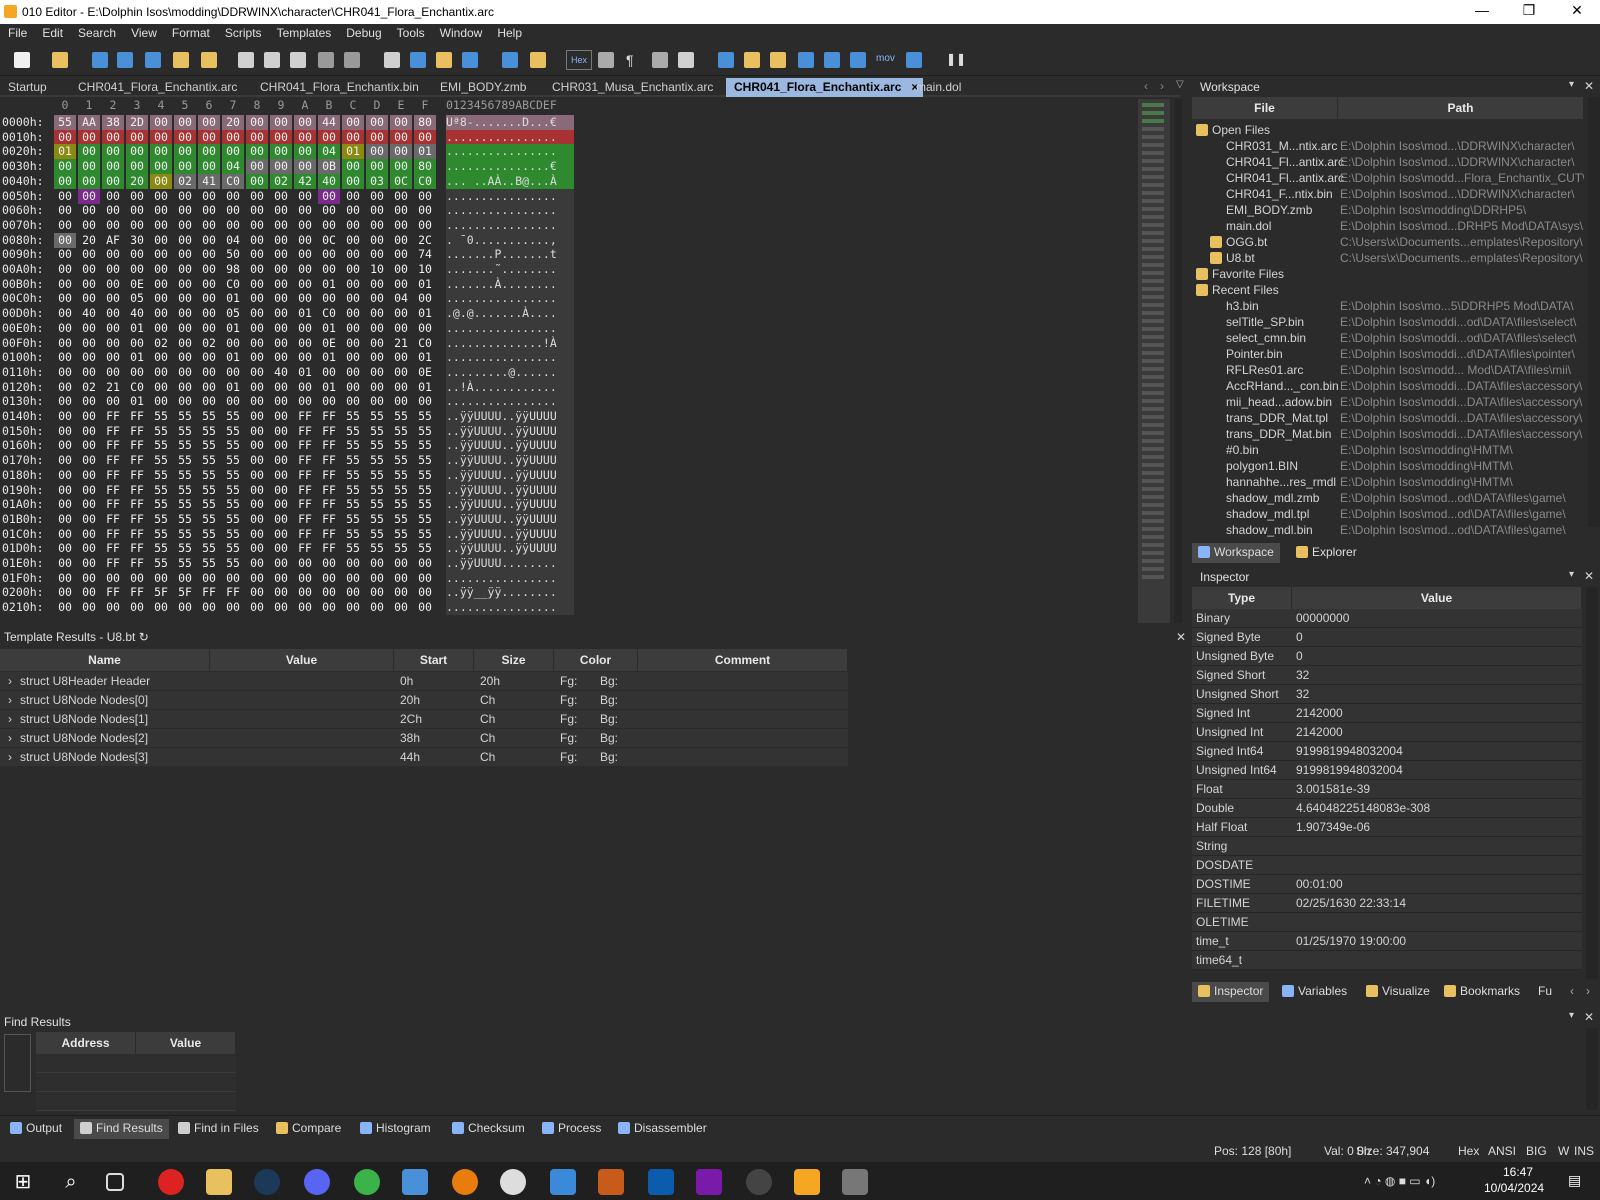 The image size is (1600, 1200). Describe the element at coordinates (1265, 322) in the screenshot. I see `workspace-file: selTitle_SP.bin` at that location.